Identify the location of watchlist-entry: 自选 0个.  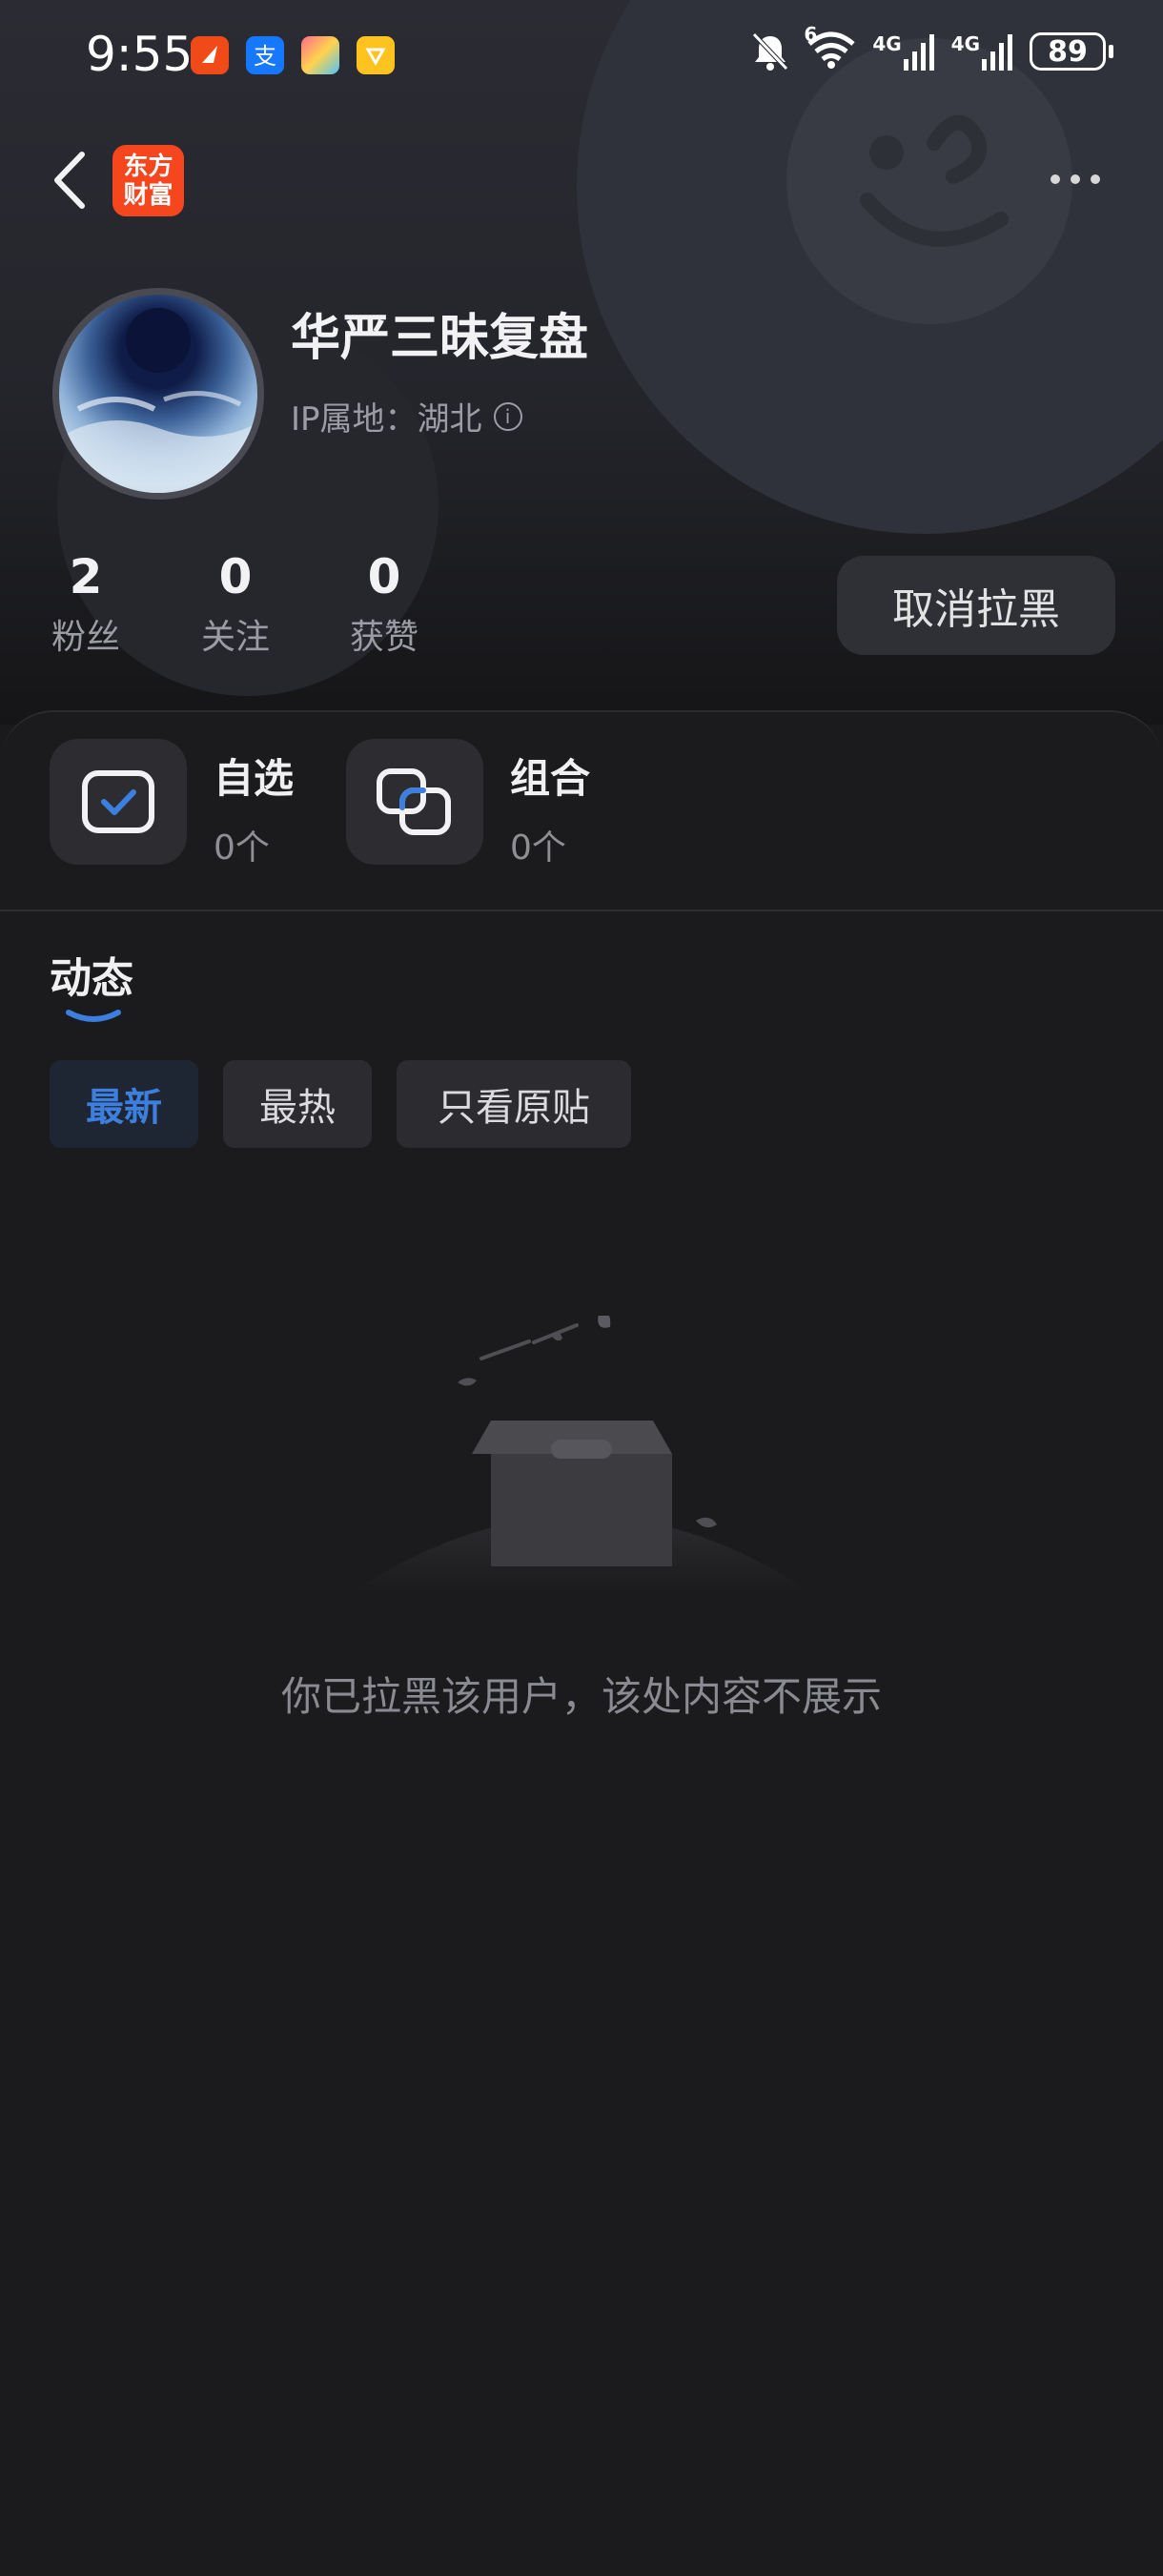
(172, 804).